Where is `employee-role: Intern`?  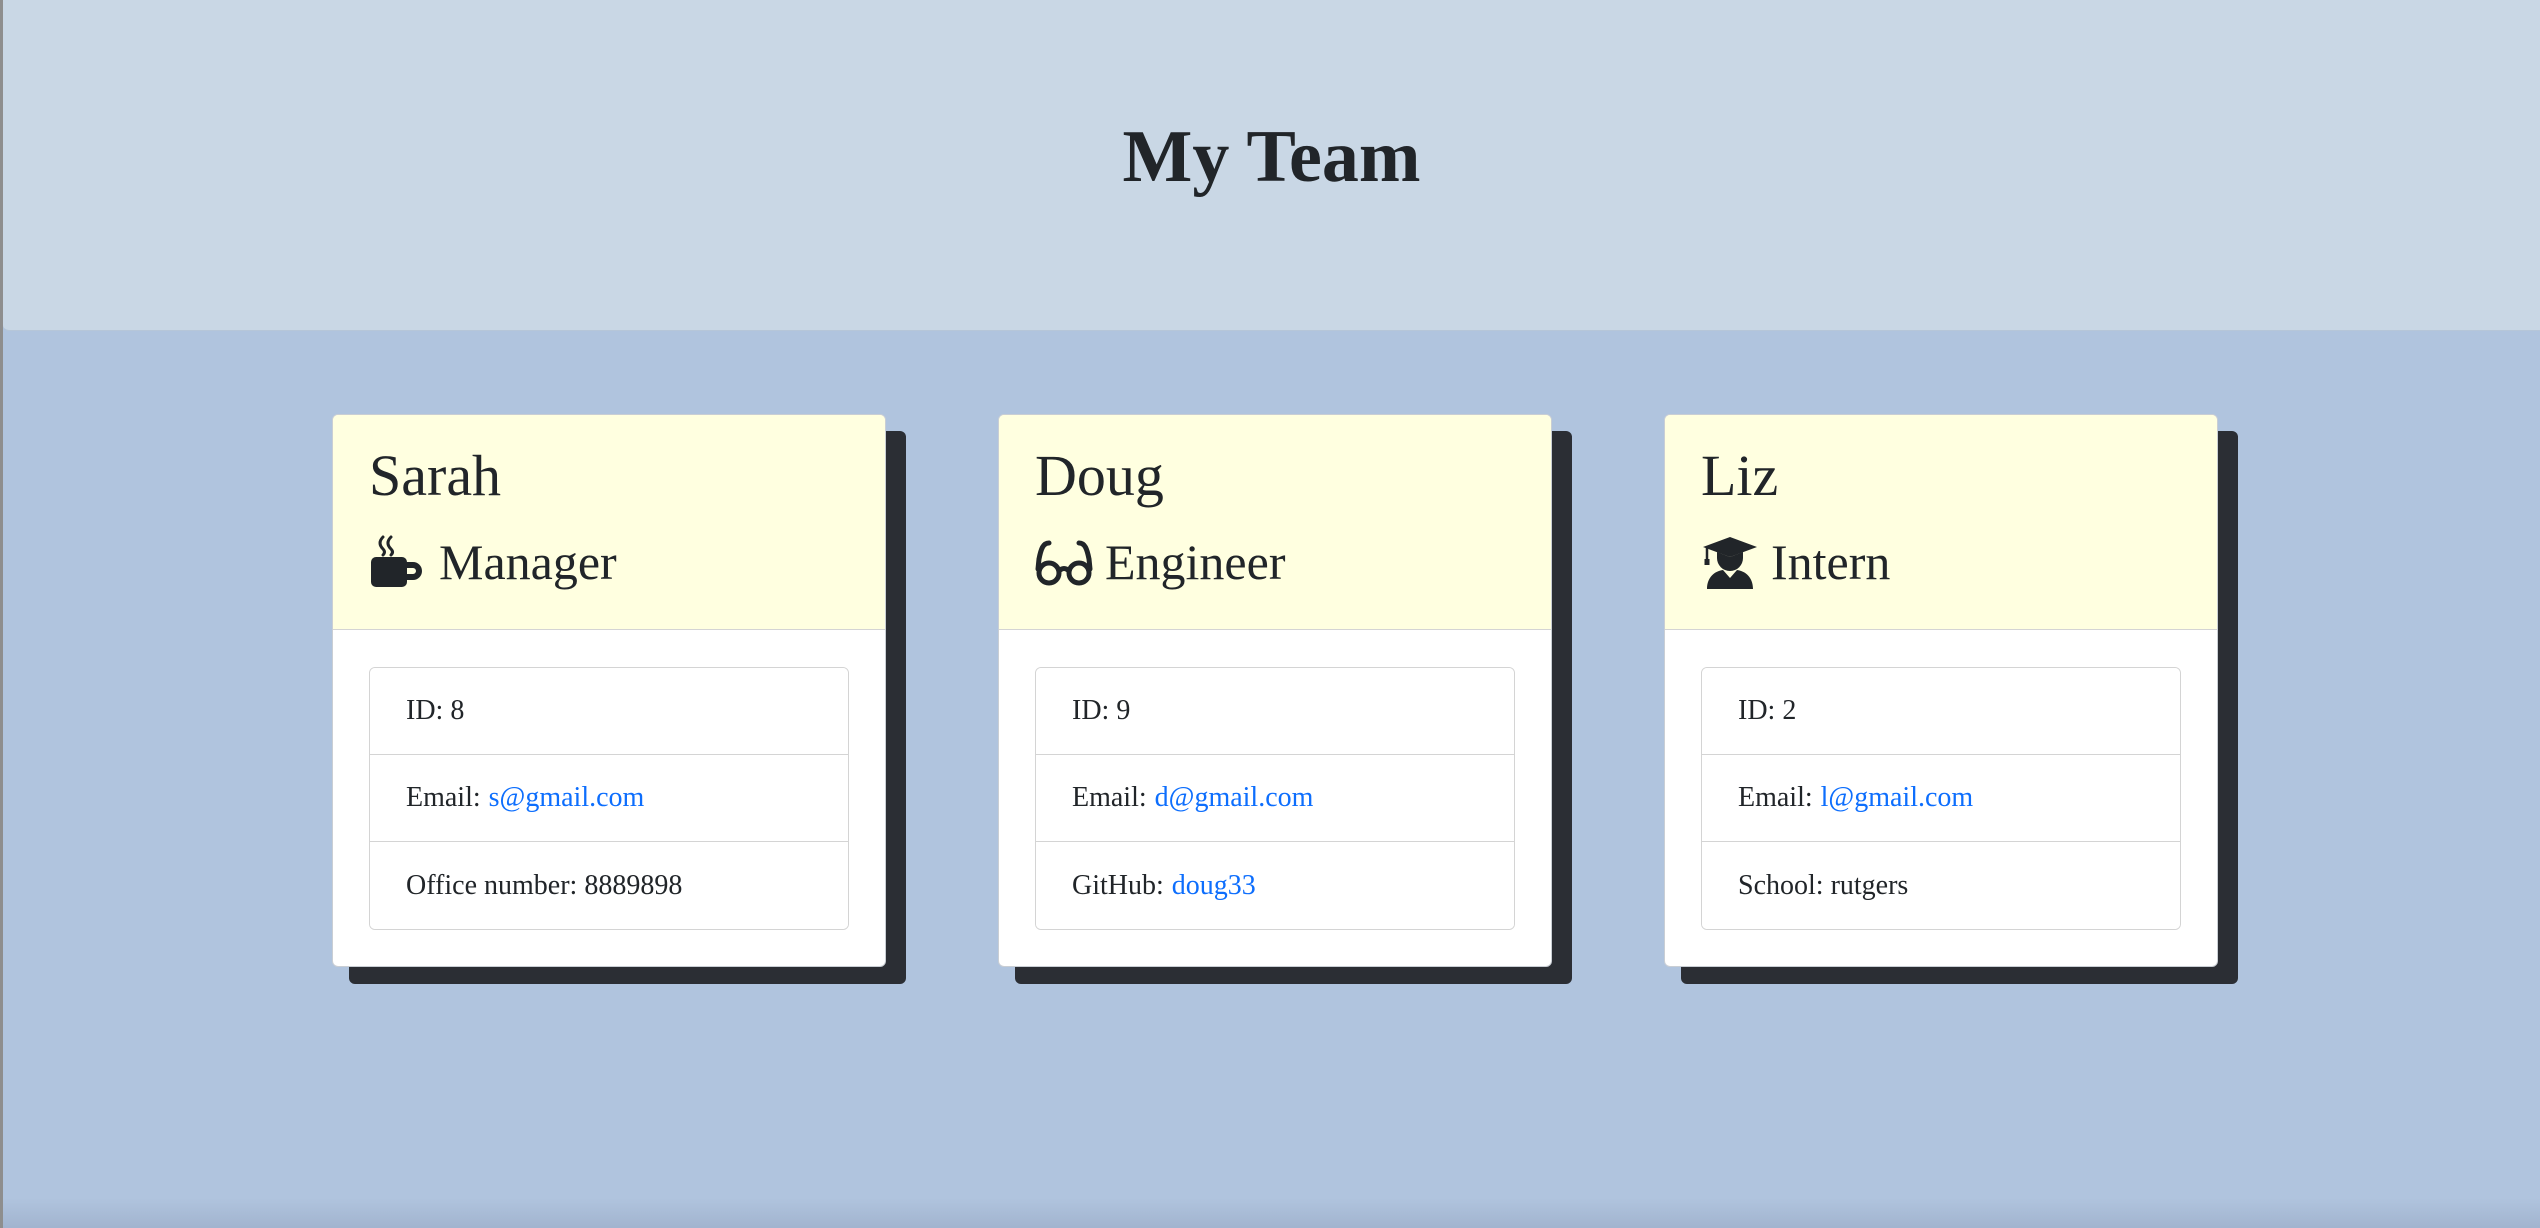
employee-role: Intern is located at coordinates (1795, 562).